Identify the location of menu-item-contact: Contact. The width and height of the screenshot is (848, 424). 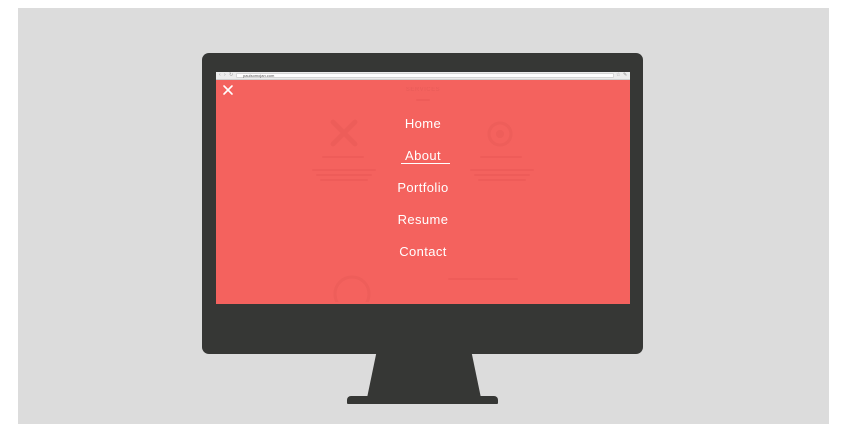
(423, 252).